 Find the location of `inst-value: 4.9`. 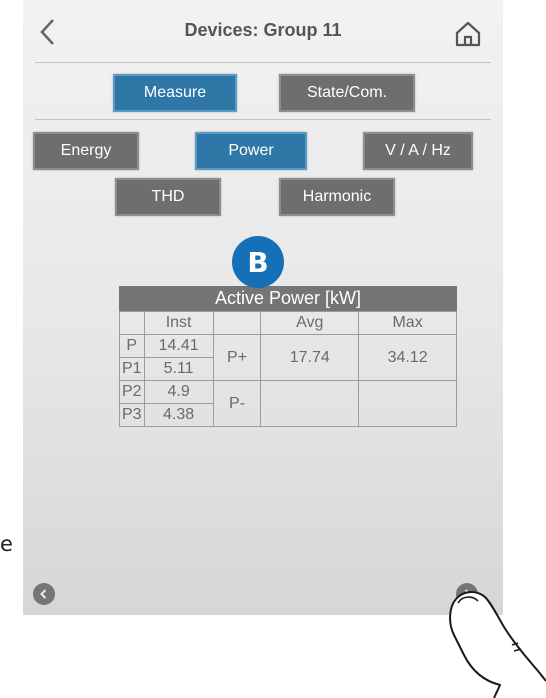

inst-value: 4.9 is located at coordinates (178, 392).